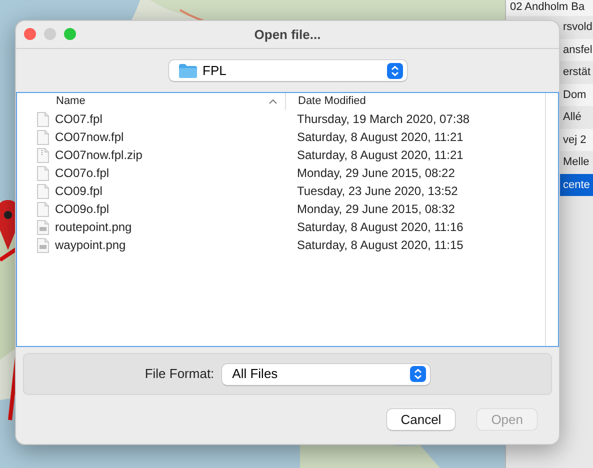  I want to click on zoom-button, so click(70, 34).